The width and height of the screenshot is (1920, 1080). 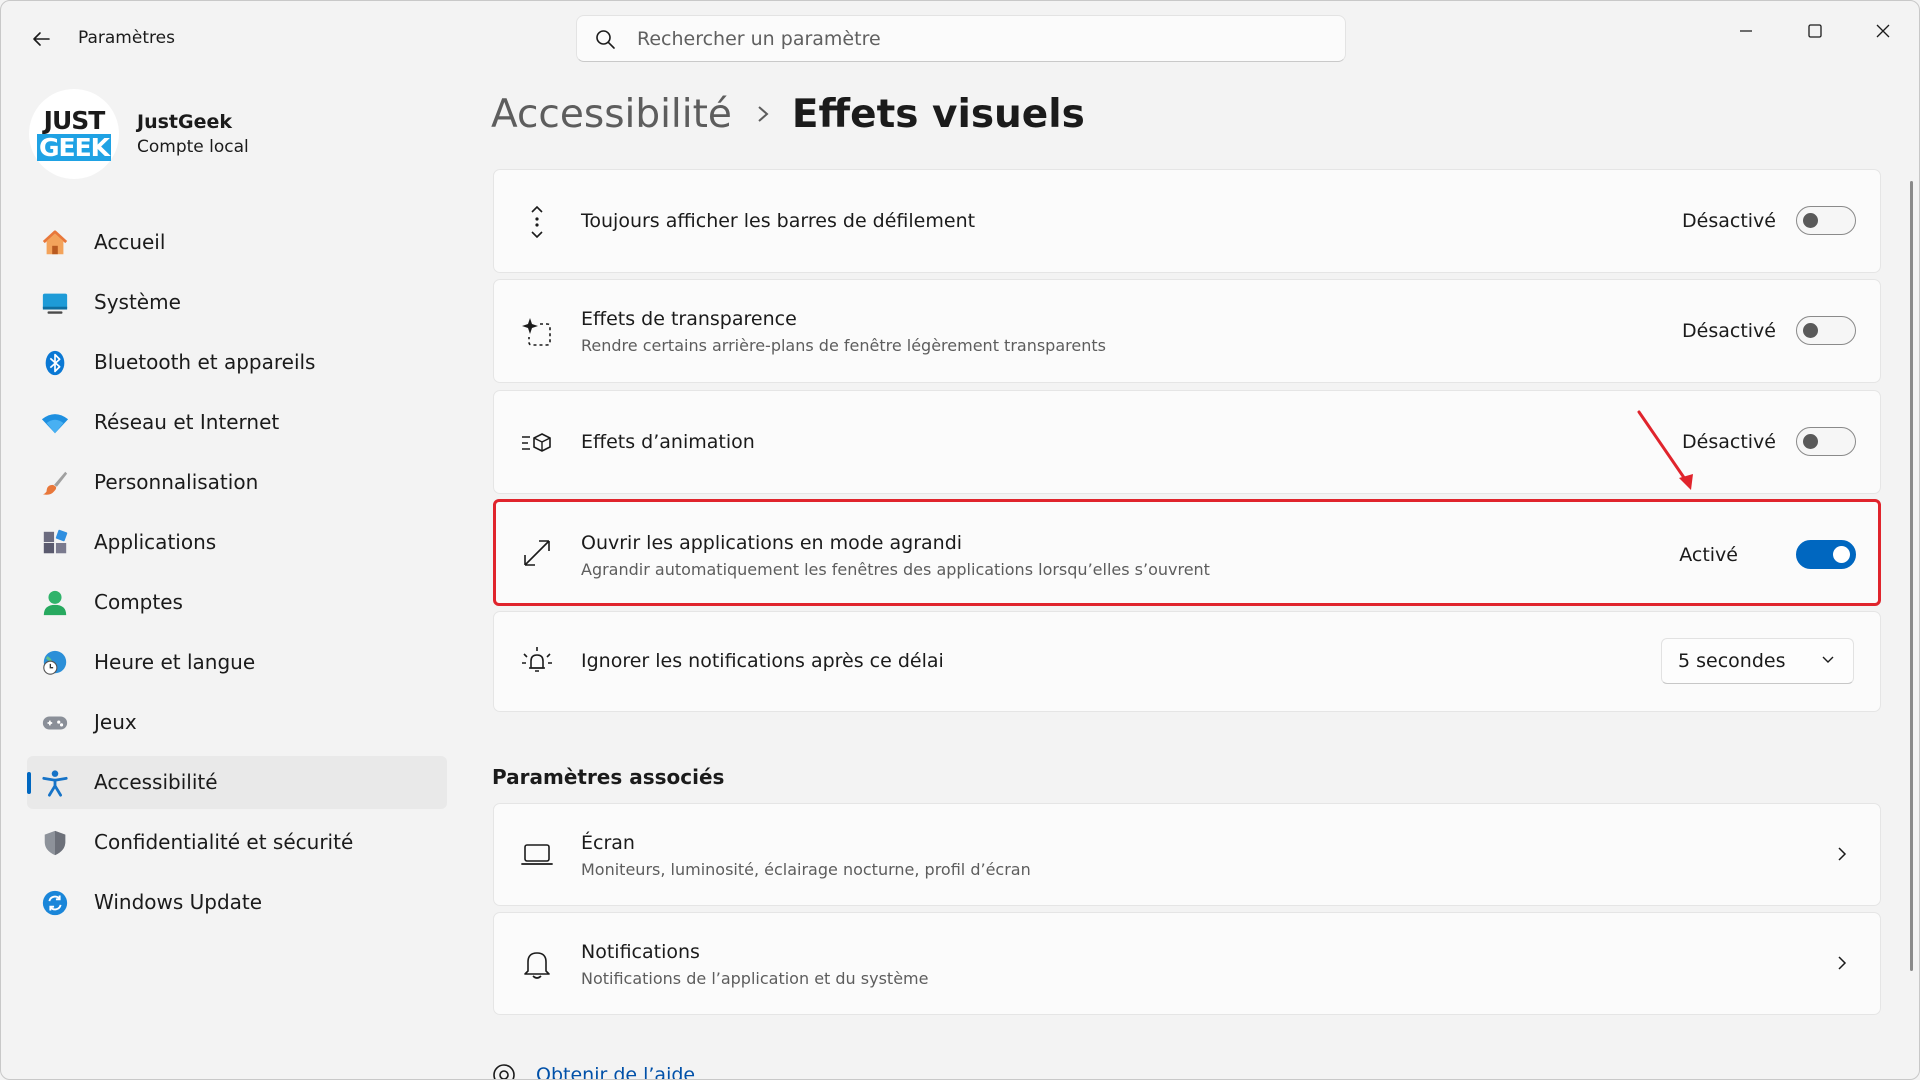 I want to click on sidebar-item-accueil: Accueil, so click(x=237, y=242).